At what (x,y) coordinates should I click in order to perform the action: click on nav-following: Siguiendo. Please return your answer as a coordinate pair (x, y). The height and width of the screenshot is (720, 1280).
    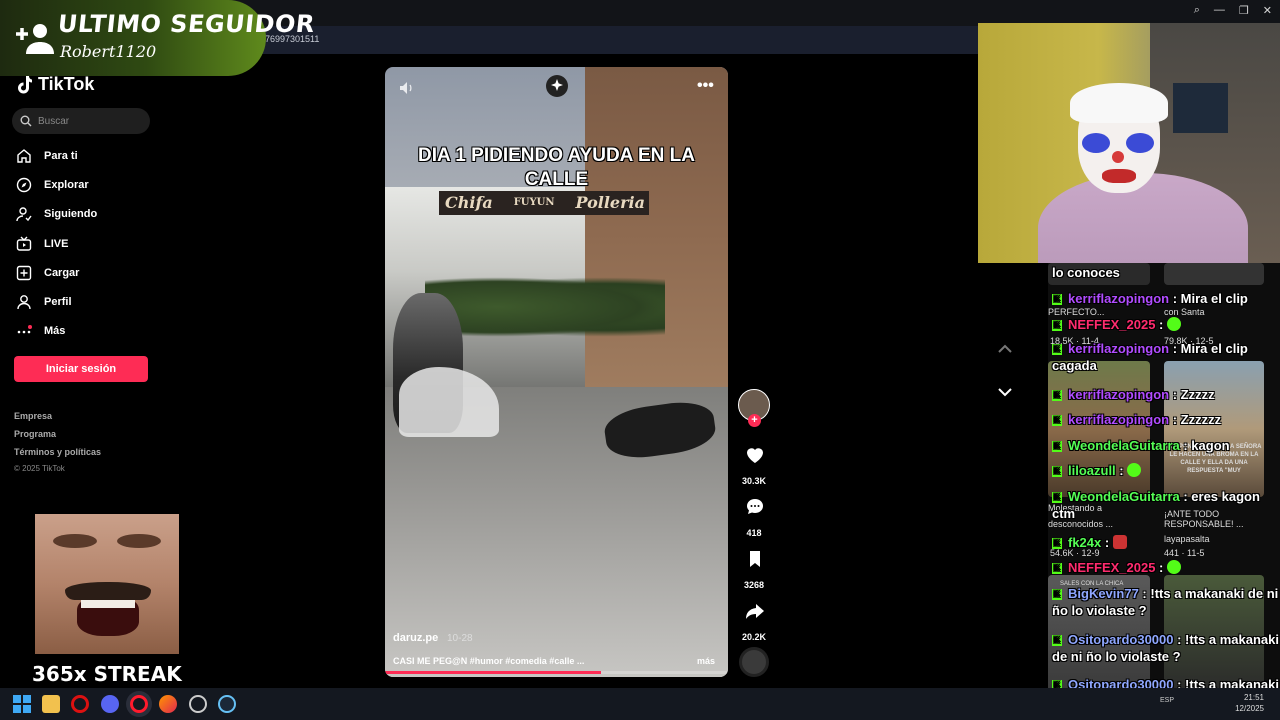
    Looking at the image, I should click on (56, 214).